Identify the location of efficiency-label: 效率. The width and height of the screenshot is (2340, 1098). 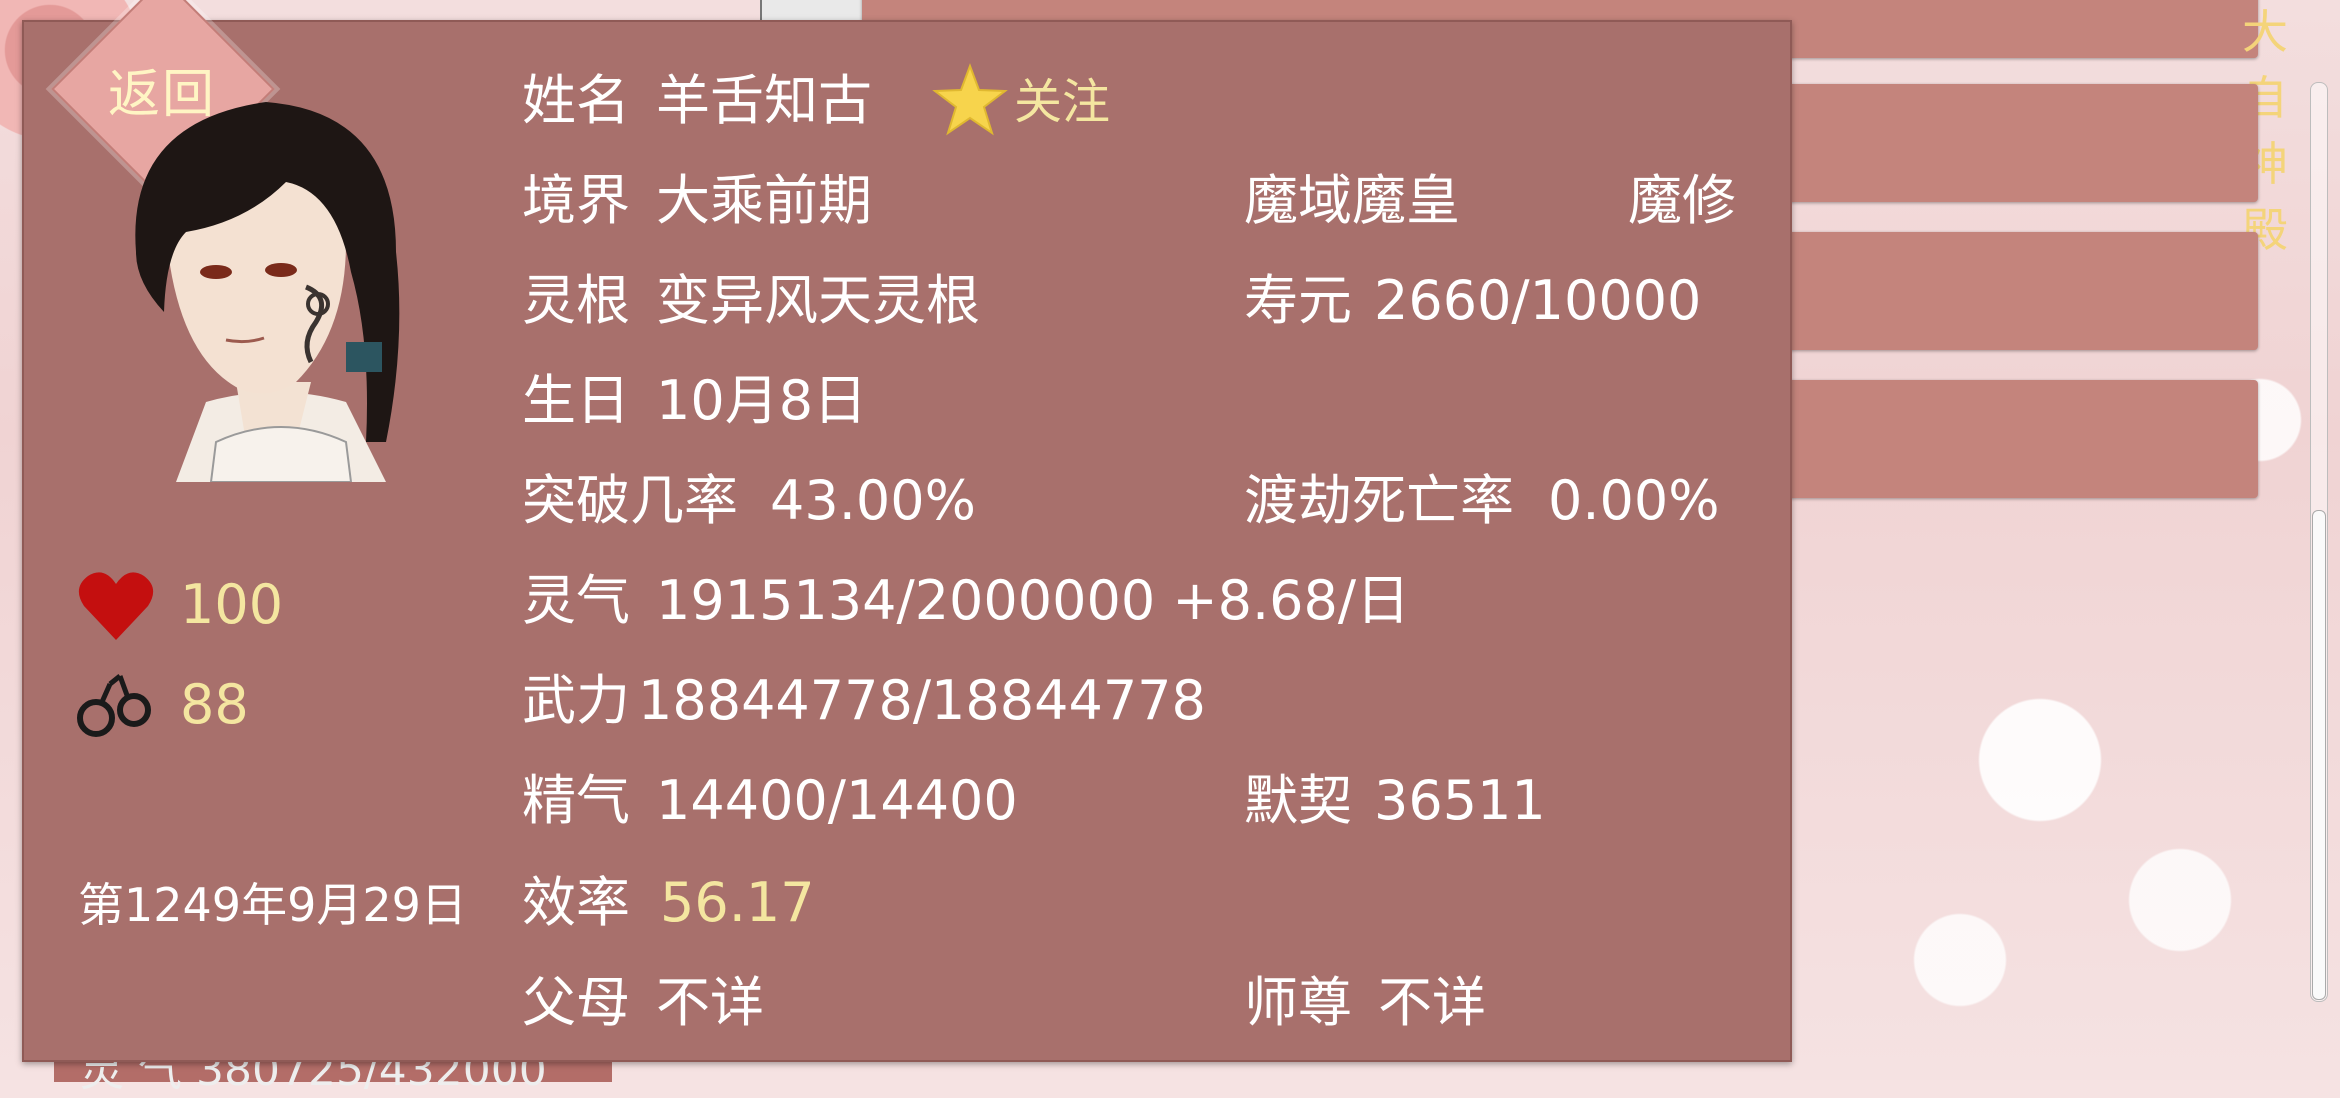
(576, 902).